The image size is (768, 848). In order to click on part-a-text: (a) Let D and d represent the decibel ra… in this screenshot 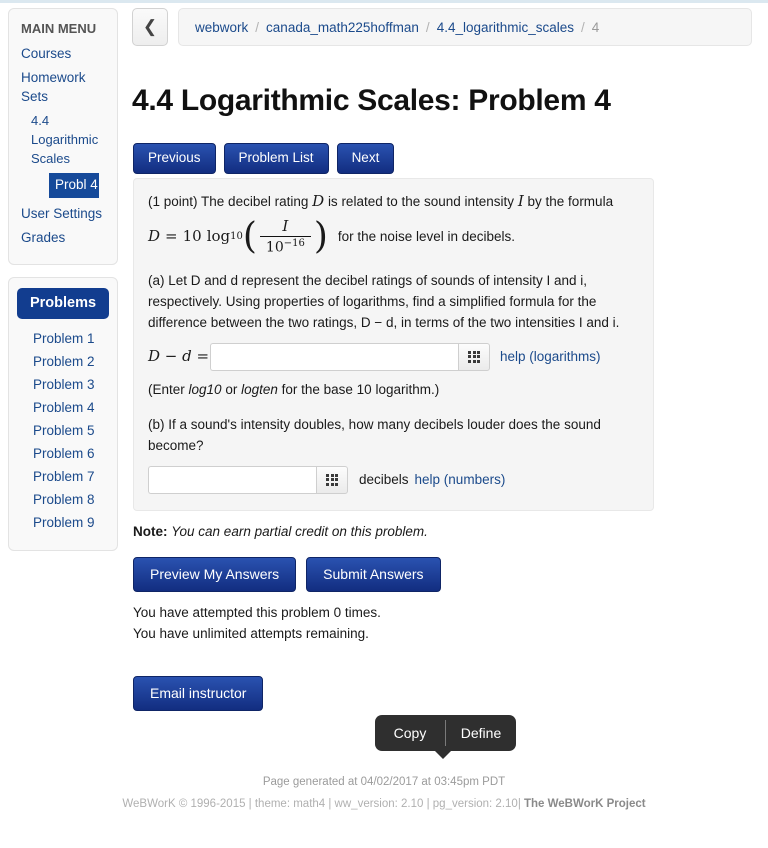, I will do `click(384, 301)`.